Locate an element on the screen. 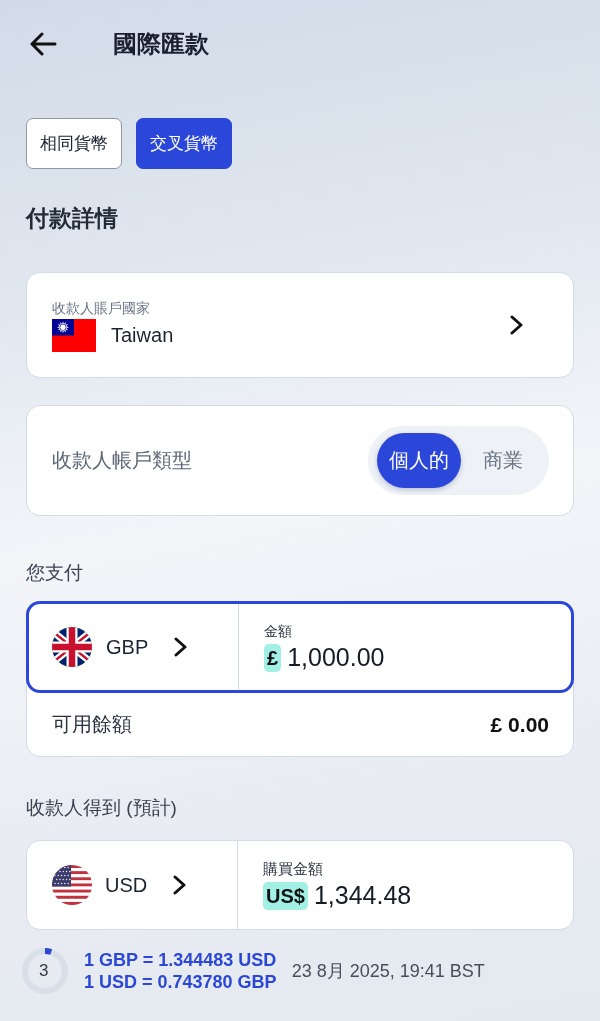 This screenshot has height=1021, width=600. currency-selector: GBP is located at coordinates (133, 647).